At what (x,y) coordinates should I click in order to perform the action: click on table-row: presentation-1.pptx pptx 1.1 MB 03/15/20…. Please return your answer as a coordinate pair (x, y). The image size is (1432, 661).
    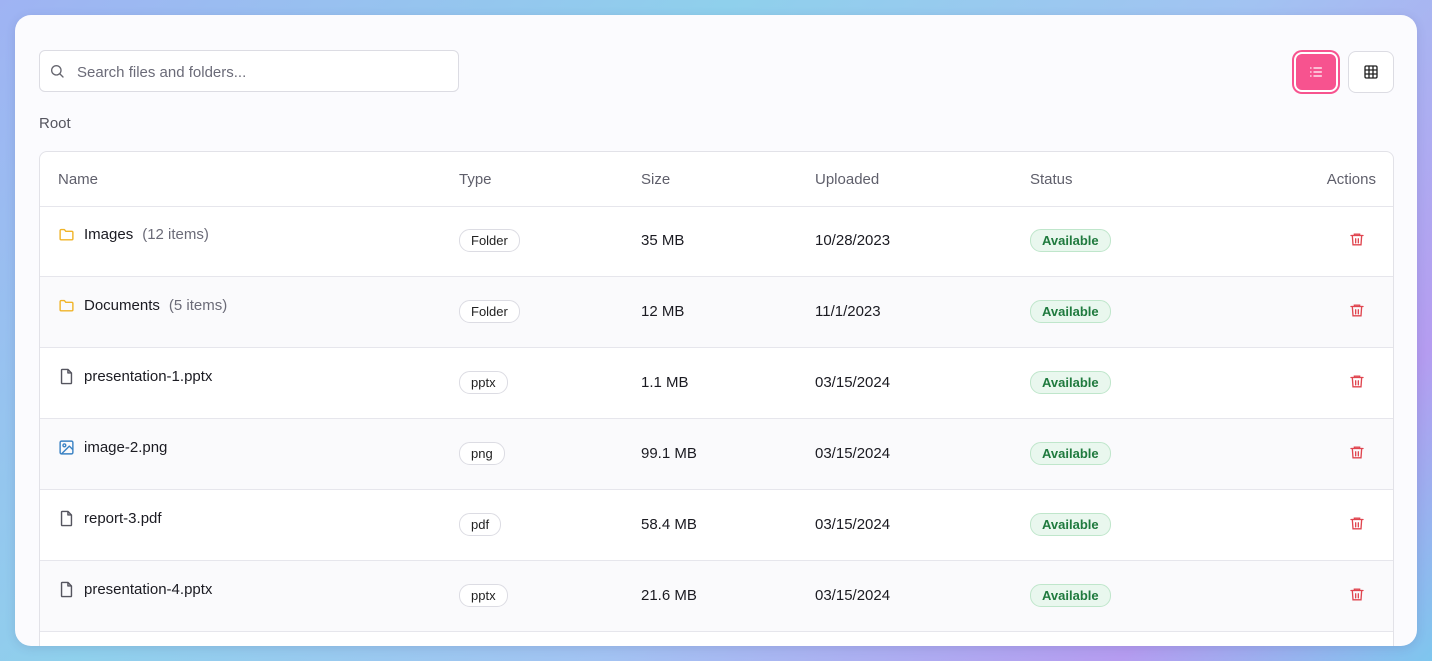
    Looking at the image, I should click on (716, 383).